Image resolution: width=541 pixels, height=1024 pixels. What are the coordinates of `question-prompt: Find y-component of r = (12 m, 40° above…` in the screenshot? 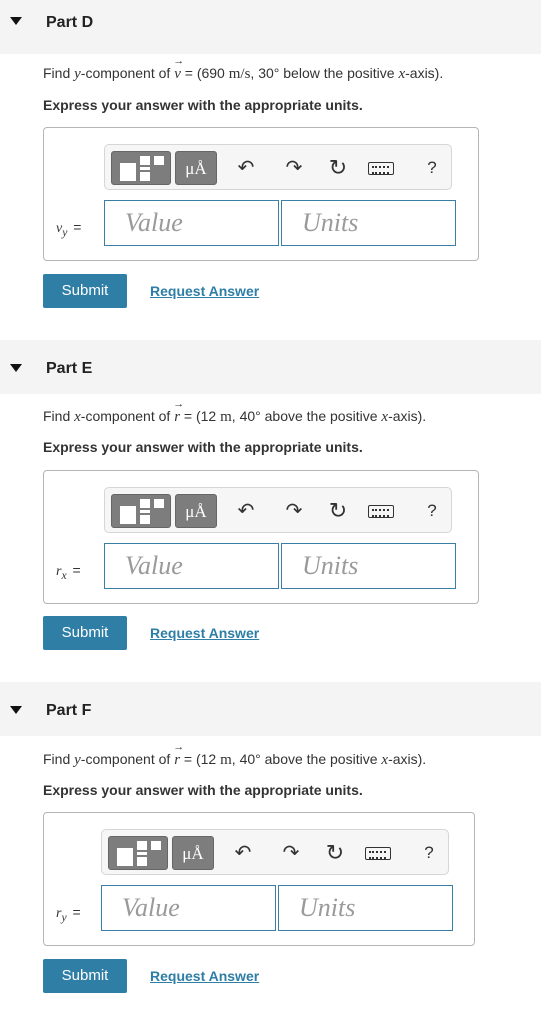 It's located at (234, 755).